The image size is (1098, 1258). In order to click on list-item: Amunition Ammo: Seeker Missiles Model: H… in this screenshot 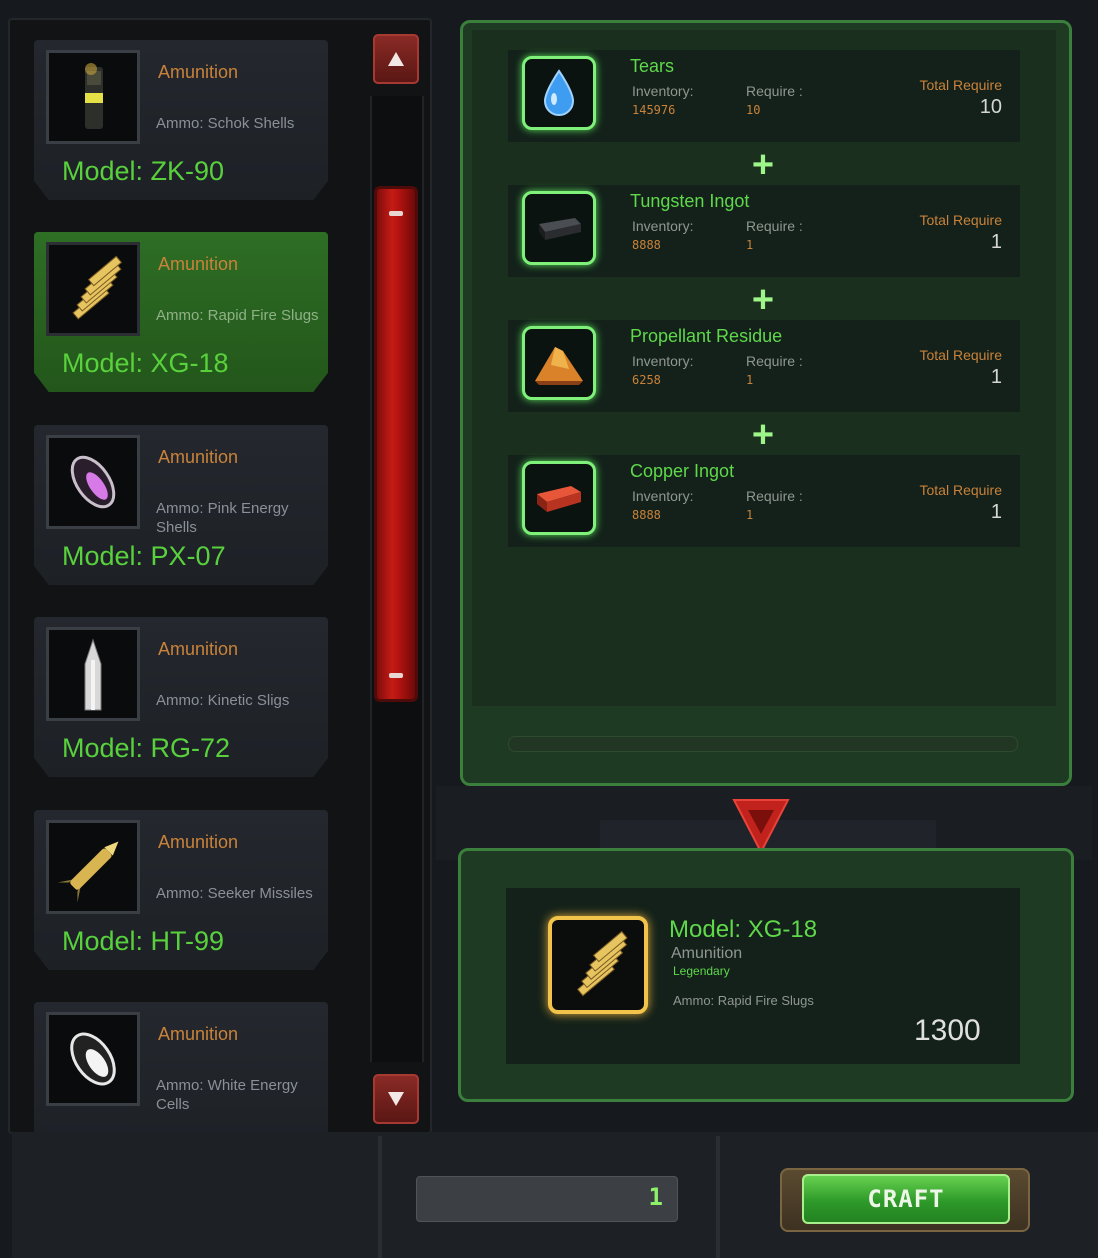, I will do `click(181, 890)`.